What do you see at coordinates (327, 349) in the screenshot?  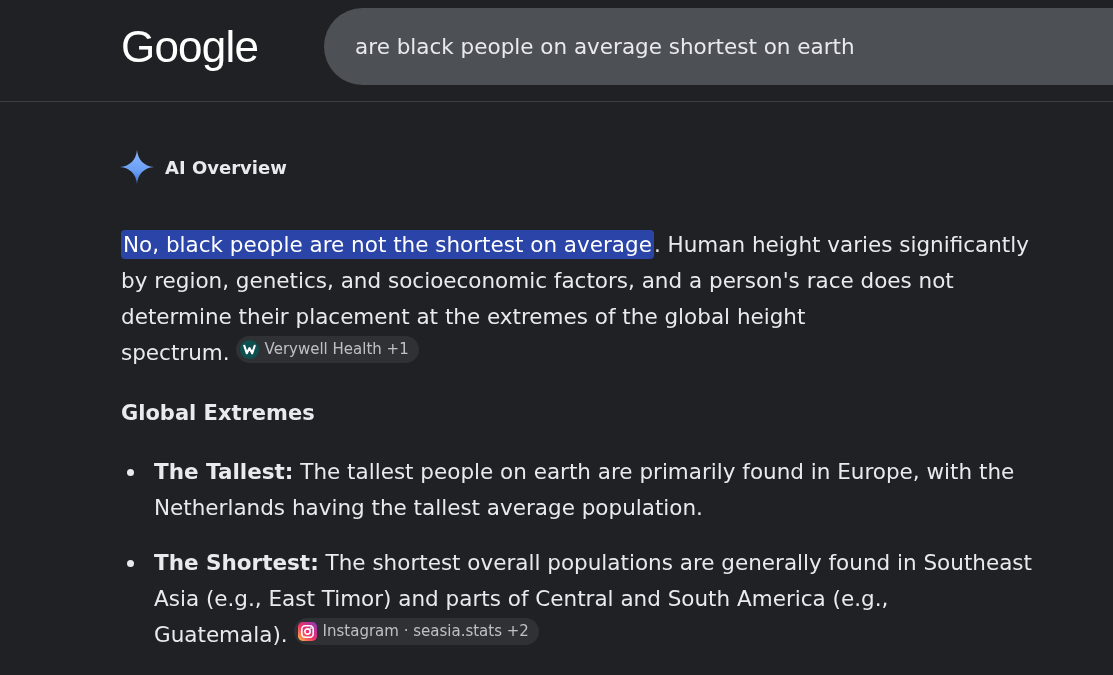 I see `source-chip: Verywell Health +1` at bounding box center [327, 349].